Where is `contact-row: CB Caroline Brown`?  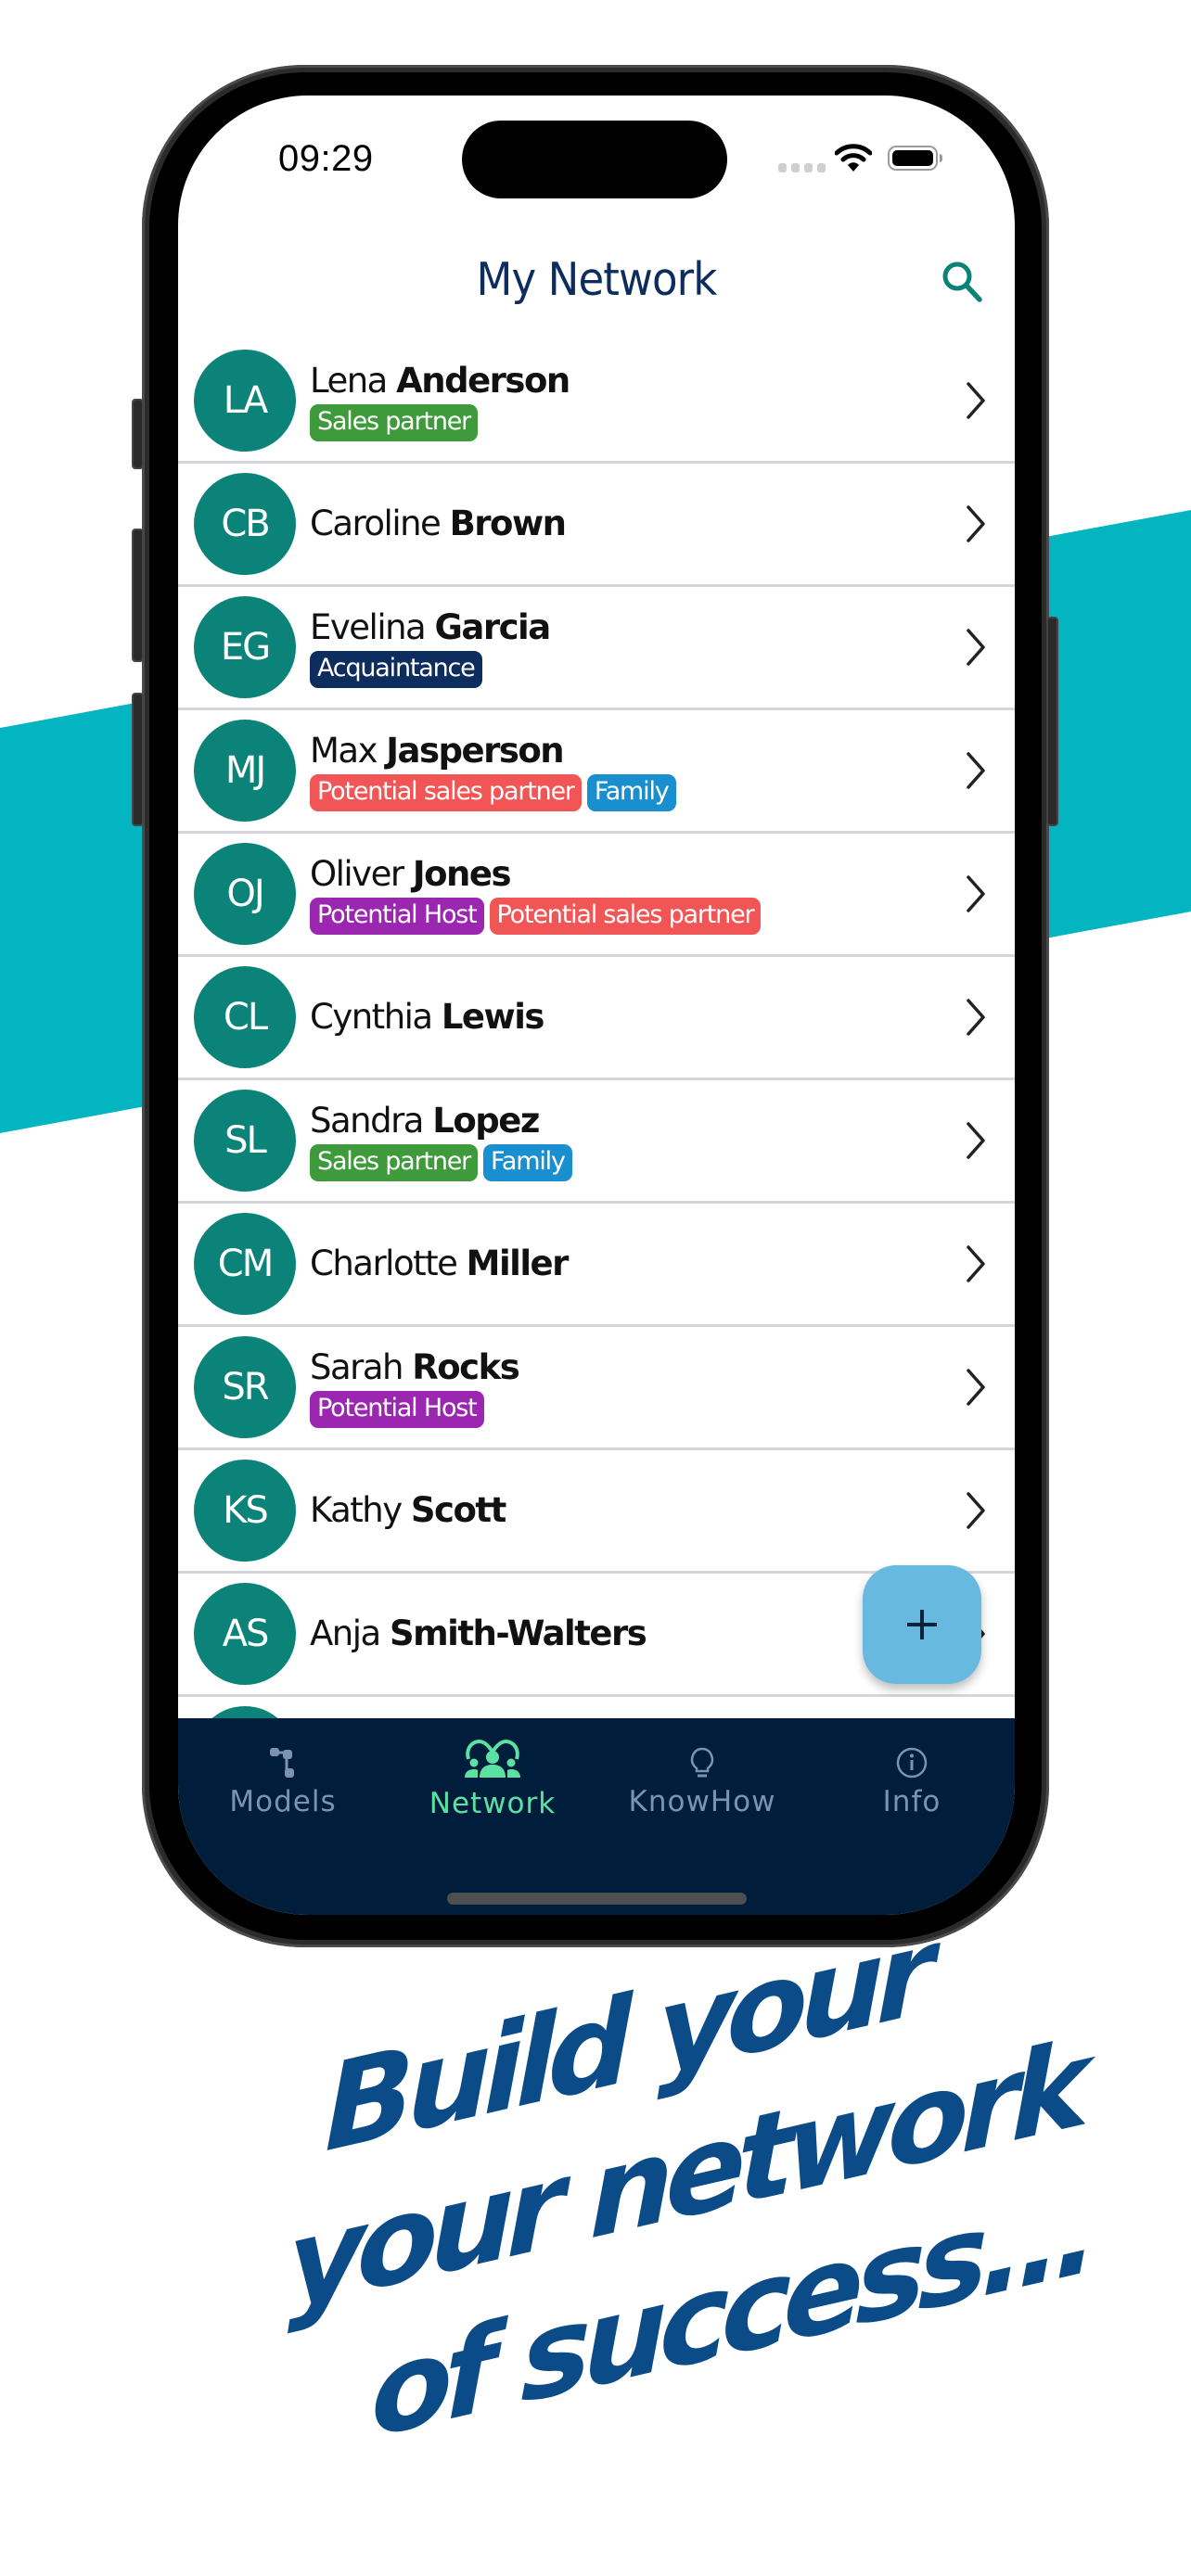 contact-row: CB Caroline Brown is located at coordinates (597, 525).